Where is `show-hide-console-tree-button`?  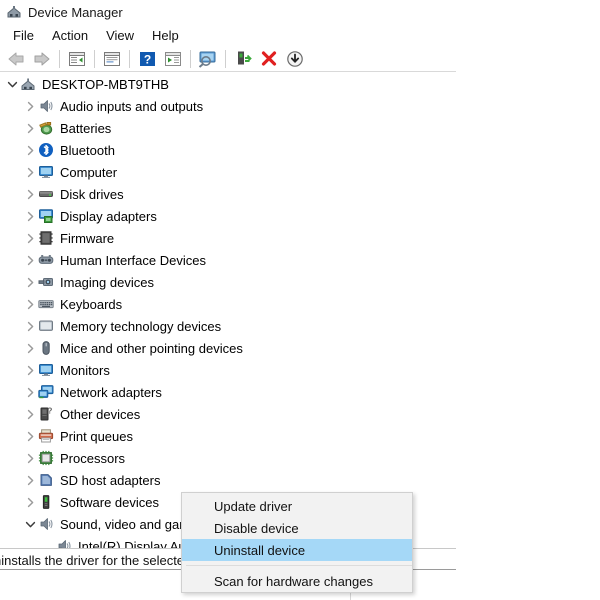 show-hide-console-tree-button is located at coordinates (77, 59).